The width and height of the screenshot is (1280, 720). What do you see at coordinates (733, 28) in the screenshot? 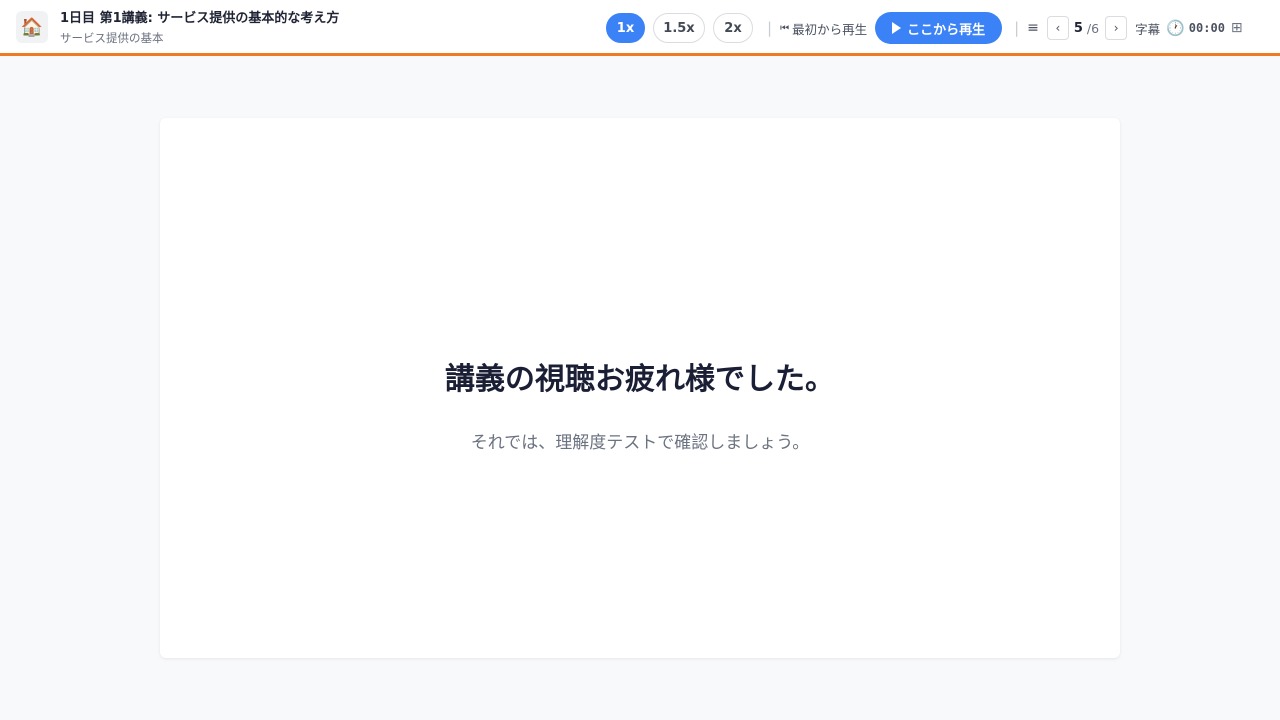
I see `speed-2x-button: 2x` at bounding box center [733, 28].